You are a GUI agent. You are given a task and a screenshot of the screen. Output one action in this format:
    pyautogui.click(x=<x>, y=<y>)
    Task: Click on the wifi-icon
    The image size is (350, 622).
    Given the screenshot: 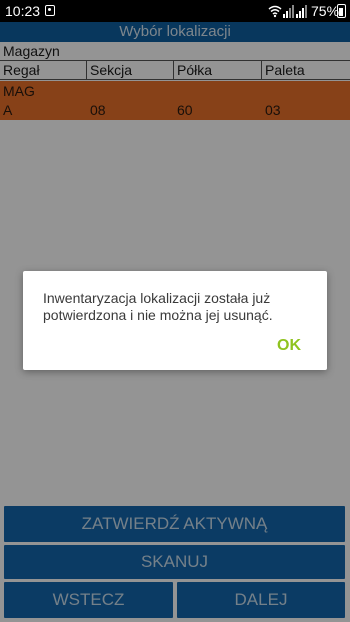 What is the action you would take?
    pyautogui.click(x=275, y=11)
    